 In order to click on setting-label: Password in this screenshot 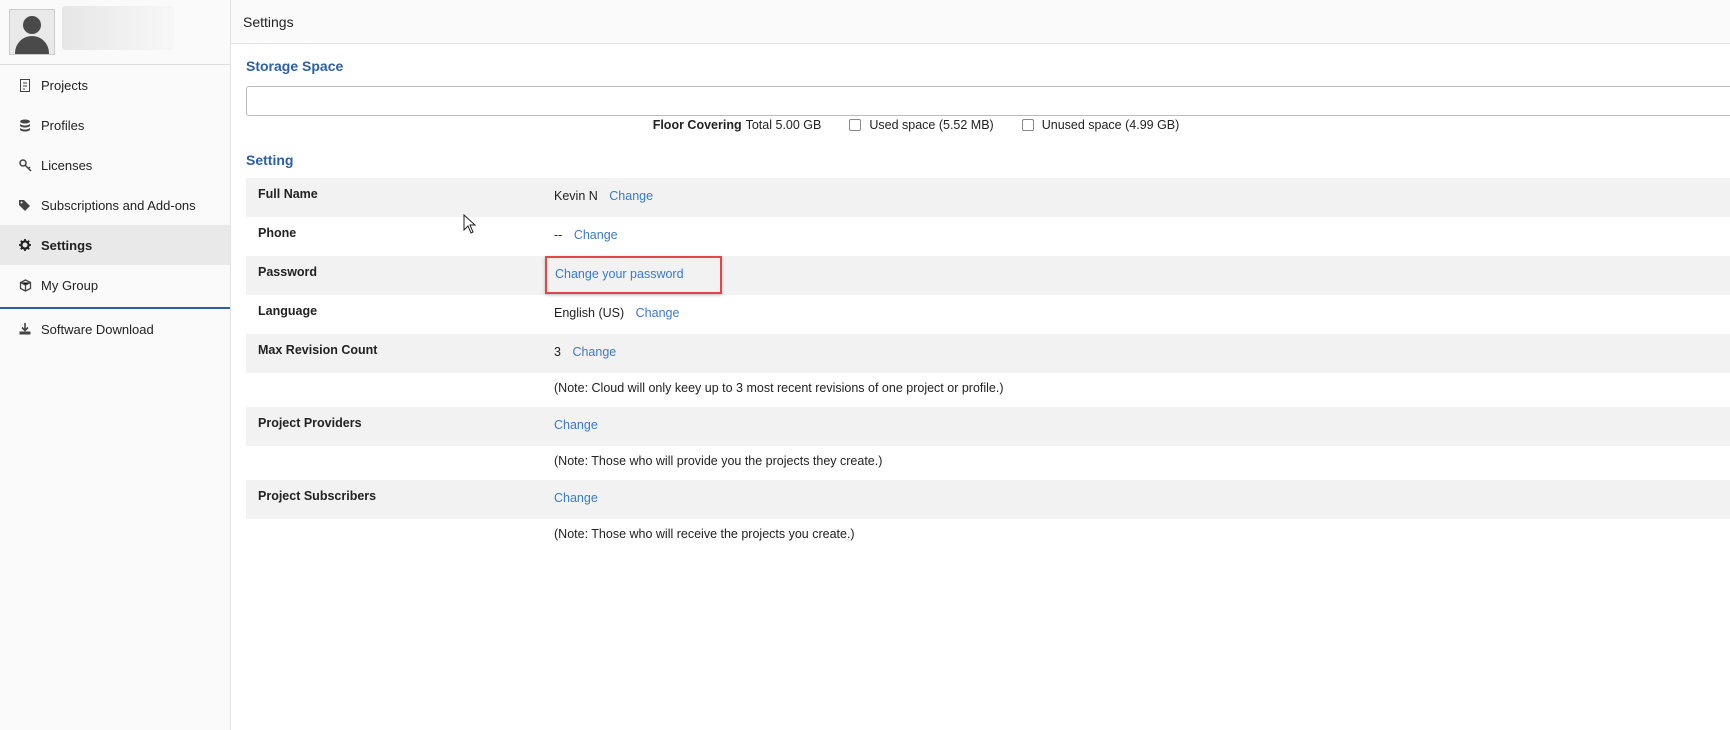, I will do `click(400, 275)`.